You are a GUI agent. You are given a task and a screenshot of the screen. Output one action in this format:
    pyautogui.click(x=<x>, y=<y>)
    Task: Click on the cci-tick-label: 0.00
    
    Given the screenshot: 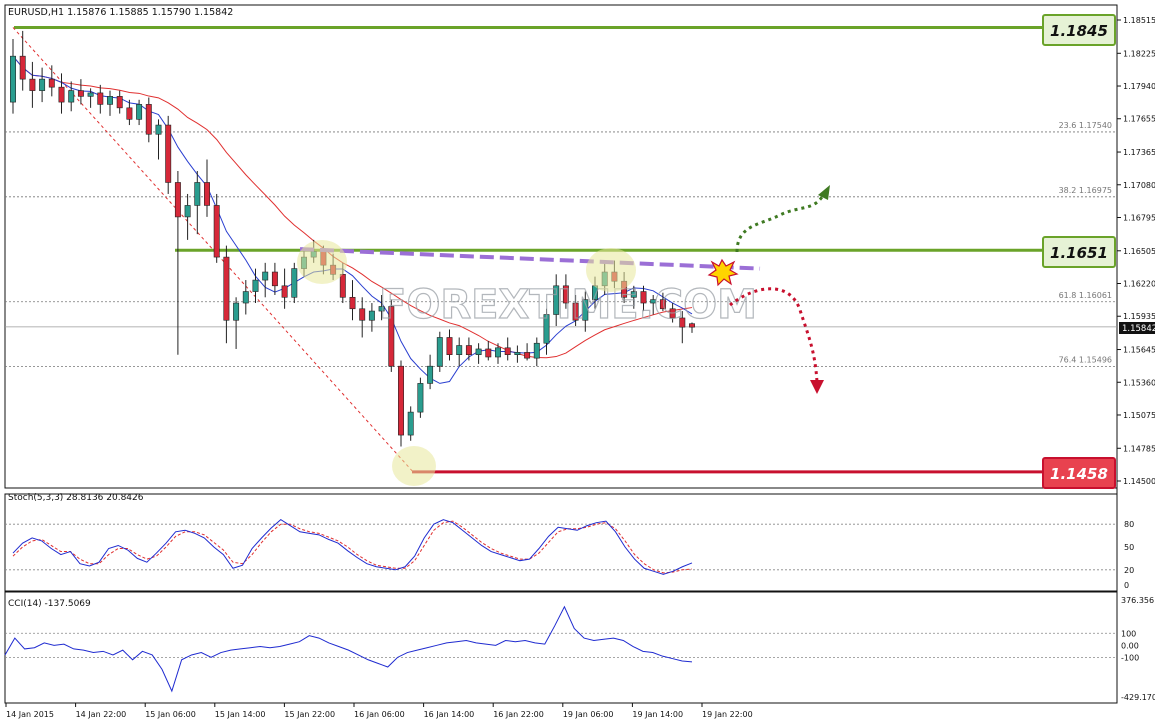 What is the action you would take?
    pyautogui.click(x=1130, y=645)
    